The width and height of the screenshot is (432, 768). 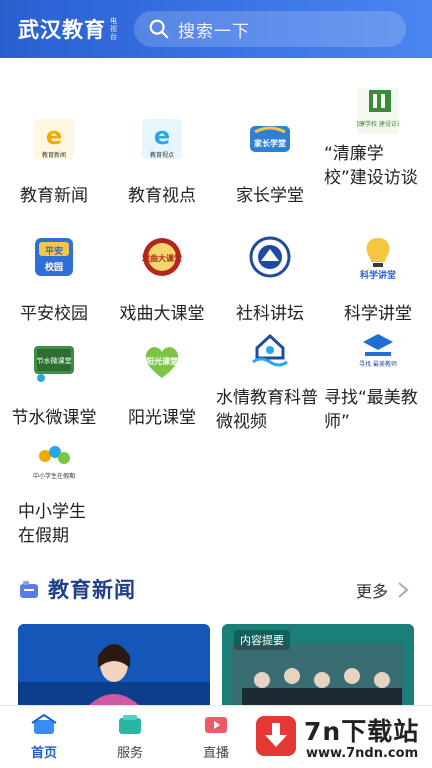 I want to click on grid-label: 家长学堂, so click(x=270, y=196).